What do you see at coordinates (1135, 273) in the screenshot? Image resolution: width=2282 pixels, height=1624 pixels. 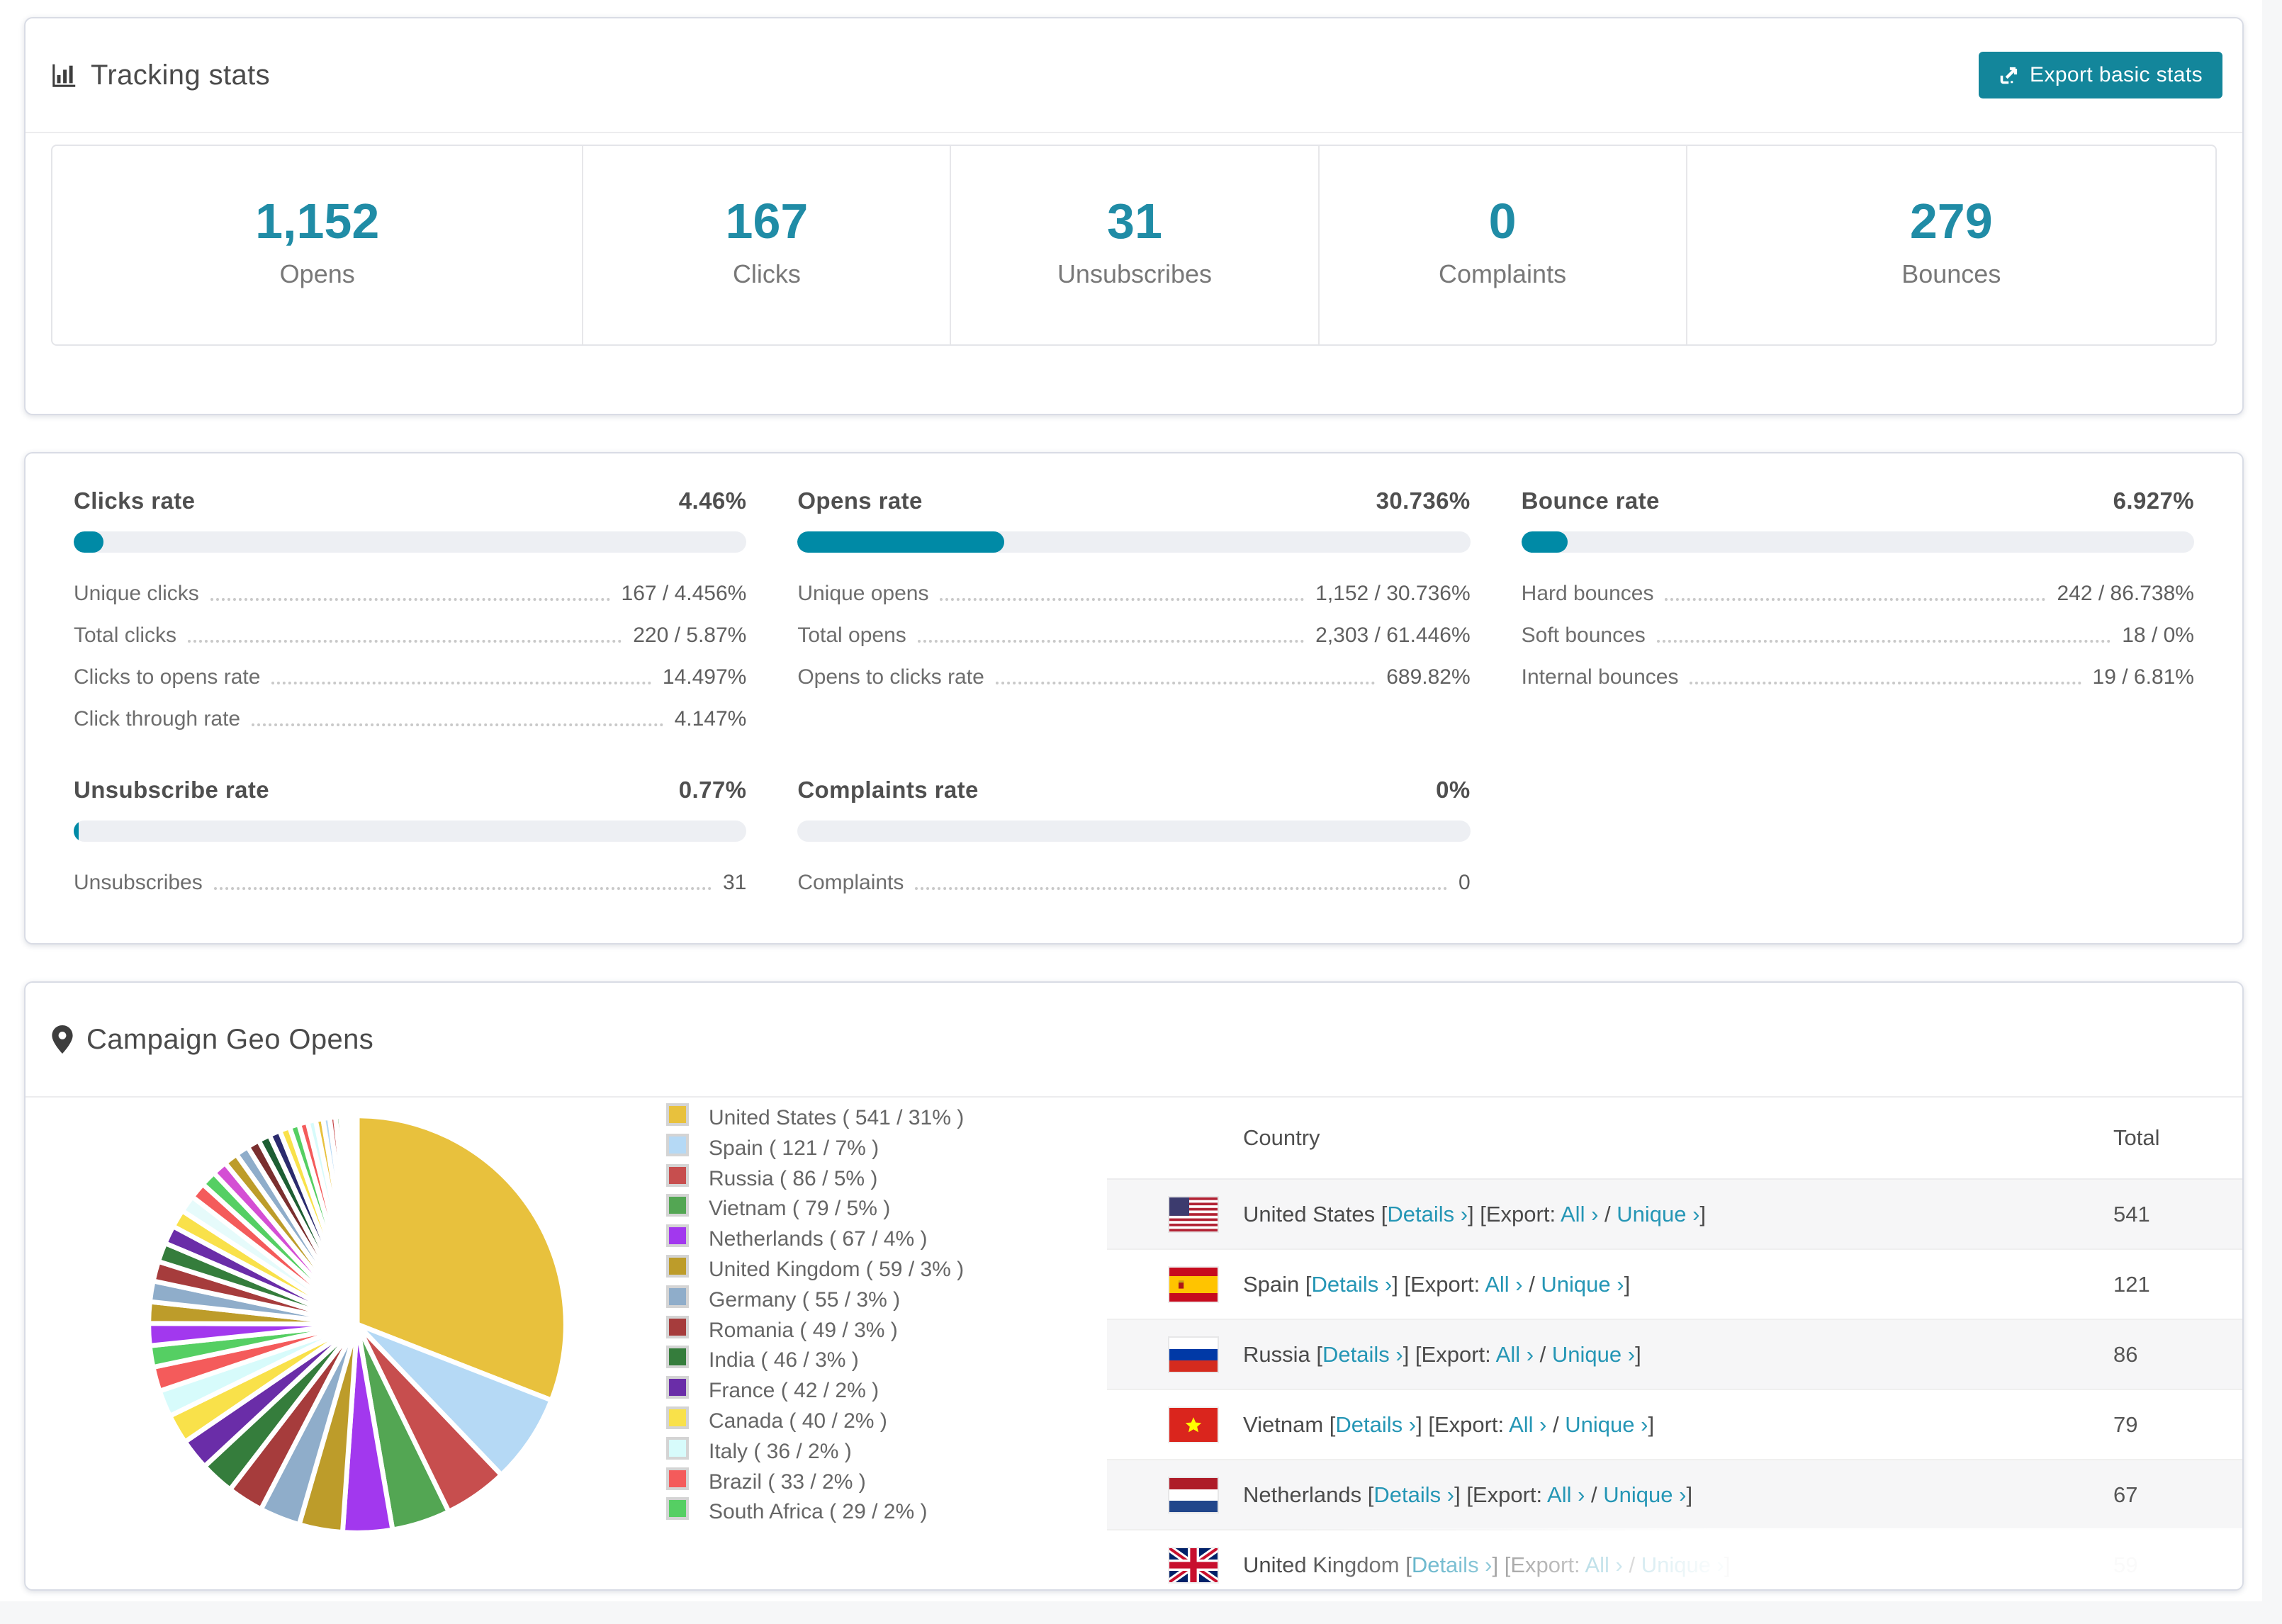 I see `stat-label: Unsubscribes` at bounding box center [1135, 273].